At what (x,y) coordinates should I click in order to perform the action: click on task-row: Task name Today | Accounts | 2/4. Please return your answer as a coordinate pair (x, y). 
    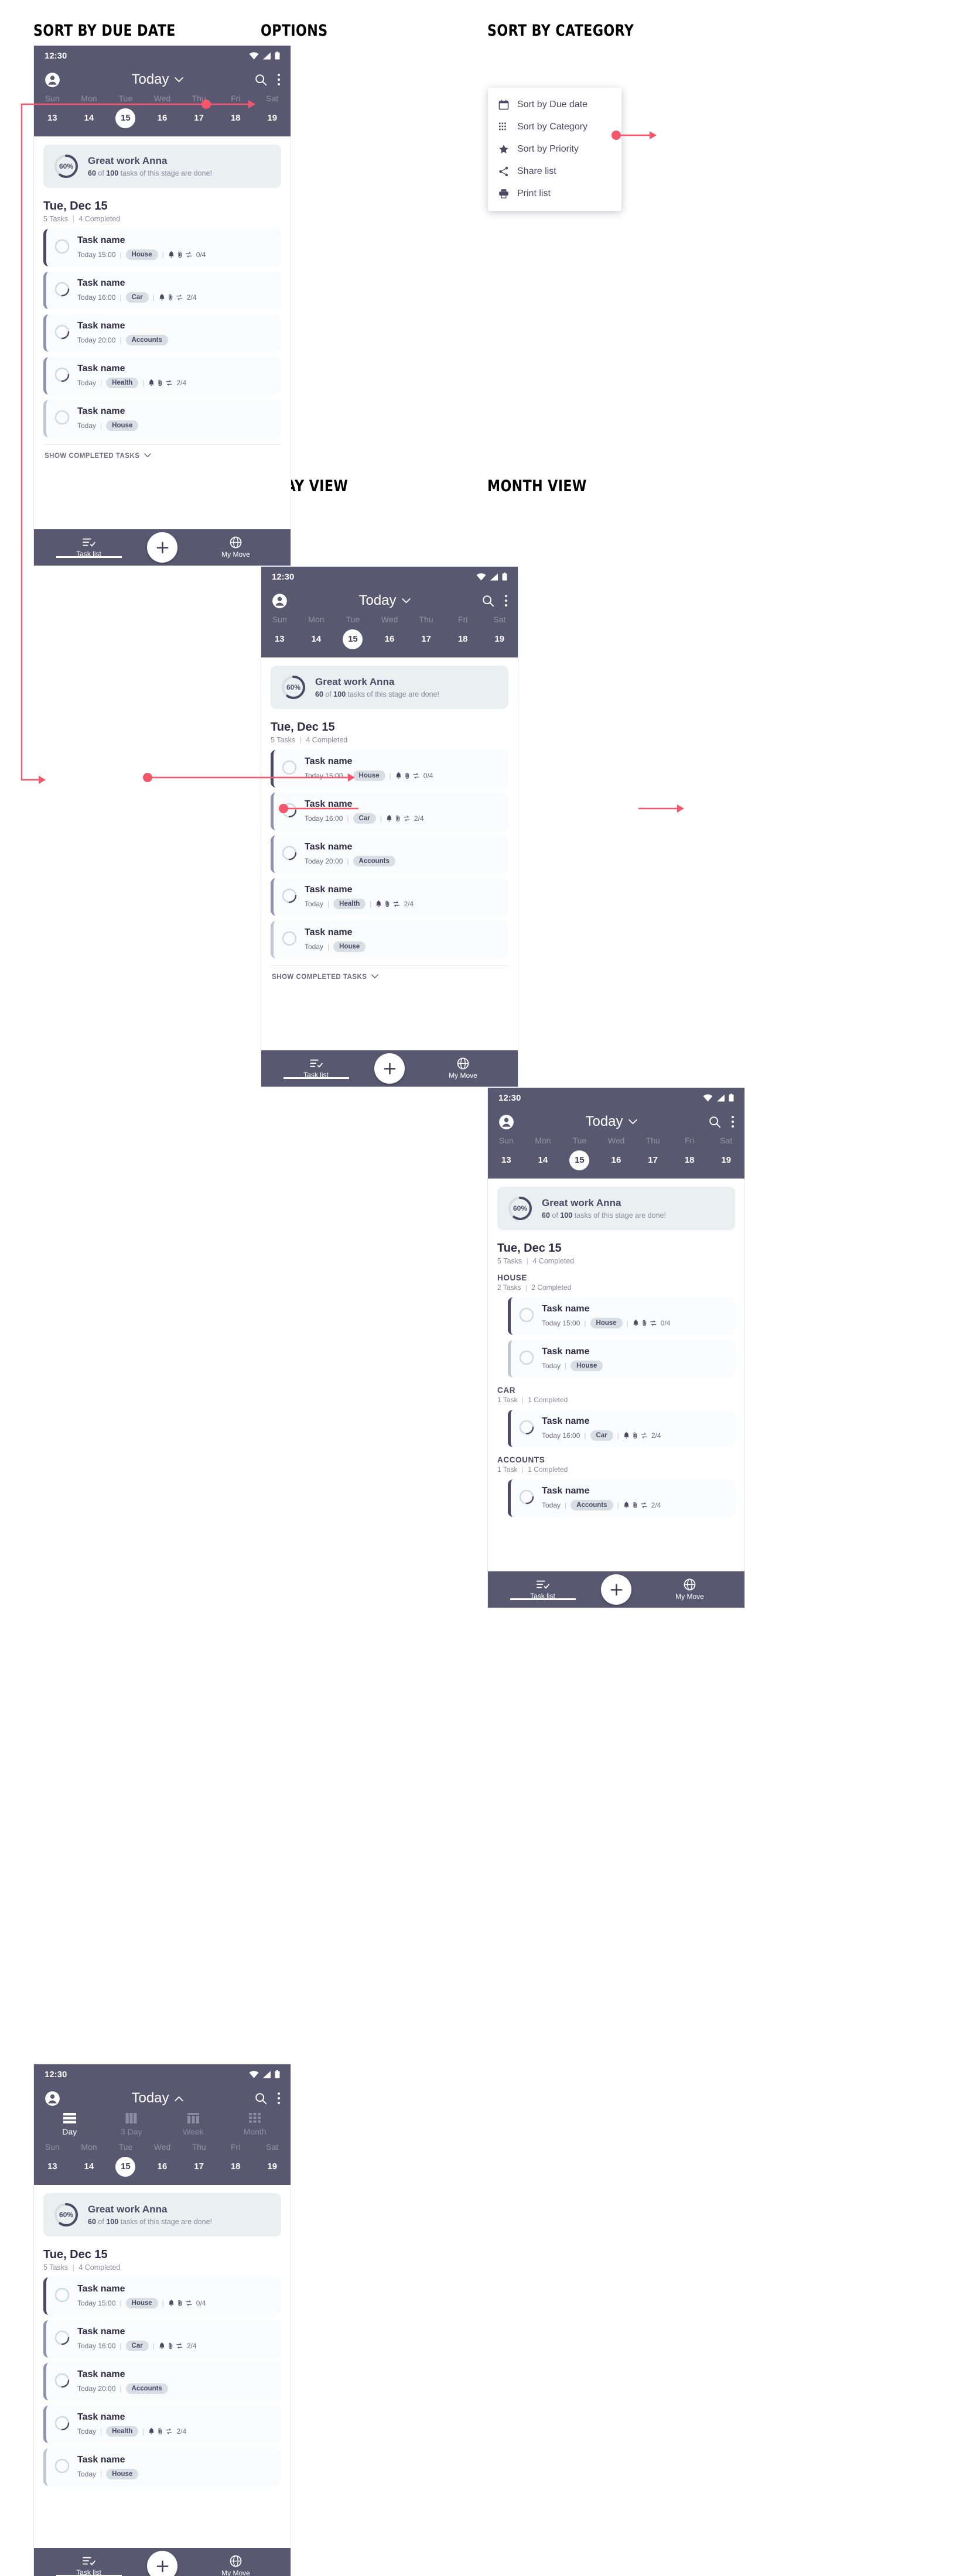
    Looking at the image, I should click on (622, 1498).